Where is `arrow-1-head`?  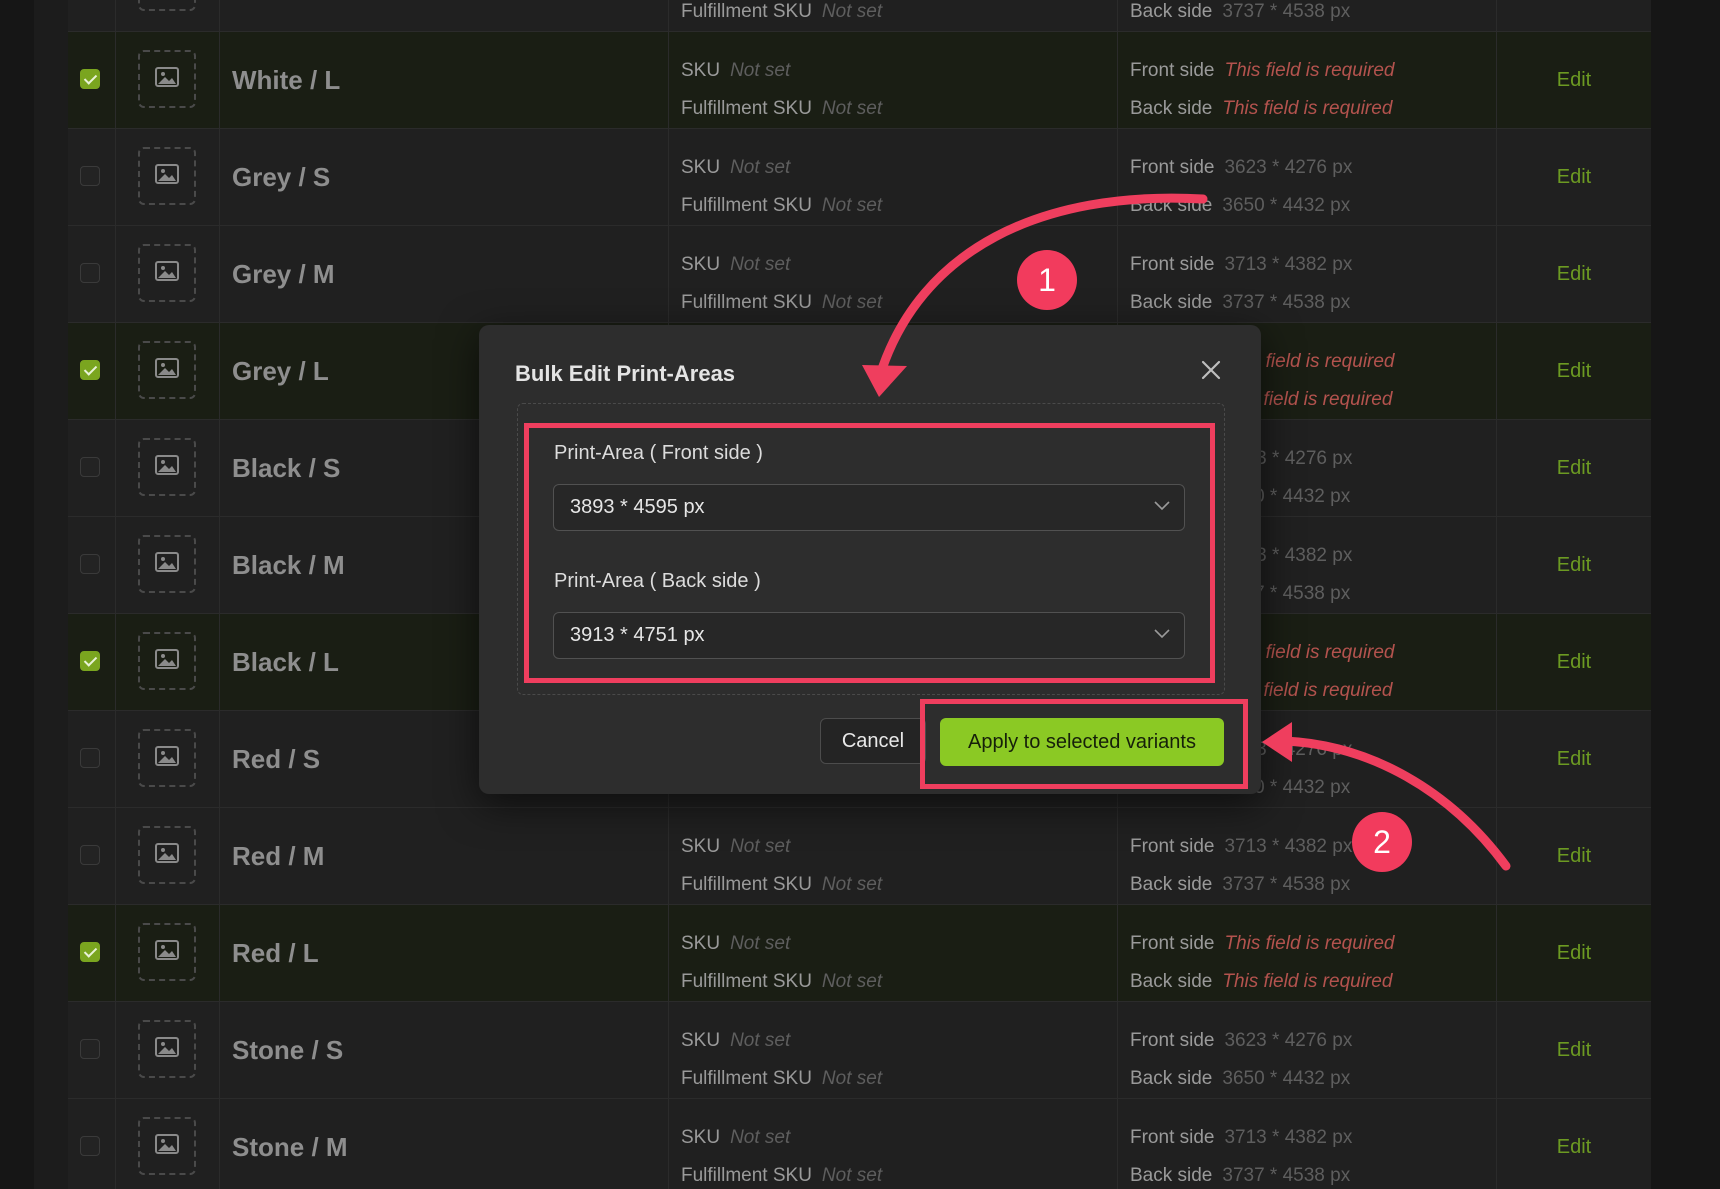 arrow-1-head is located at coordinates (884, 381).